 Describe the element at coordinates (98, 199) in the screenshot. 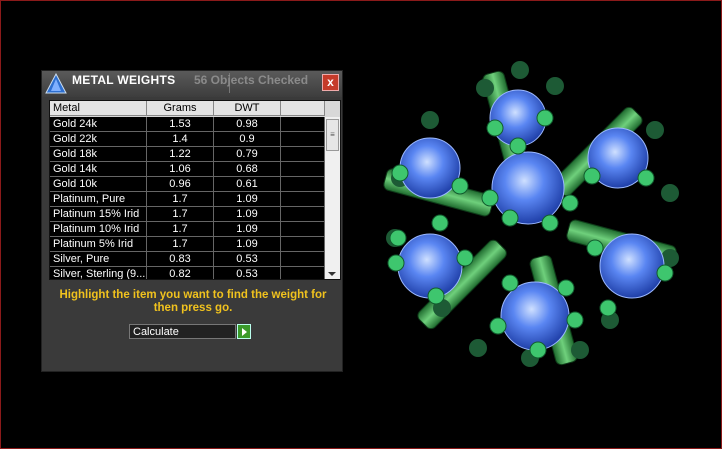

I see `metal-cell: Platinum, Pure` at that location.